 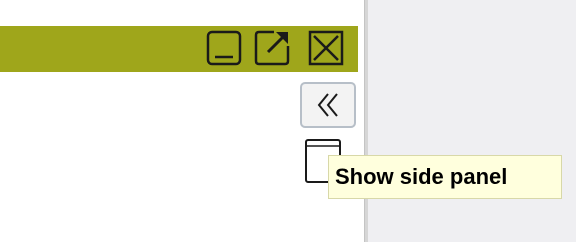 What do you see at coordinates (445, 177) in the screenshot?
I see `tooltip: Show side panel` at bounding box center [445, 177].